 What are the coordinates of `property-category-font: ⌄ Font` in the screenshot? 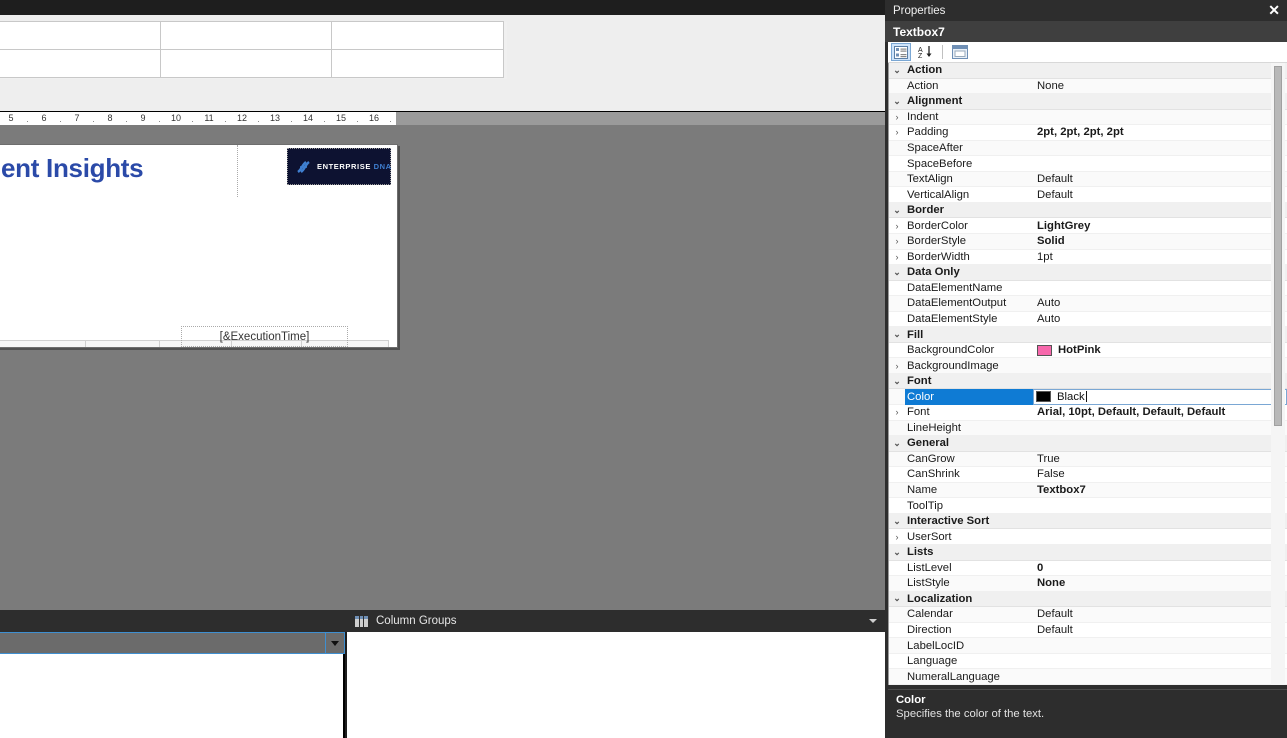 It's located at (1088, 381).